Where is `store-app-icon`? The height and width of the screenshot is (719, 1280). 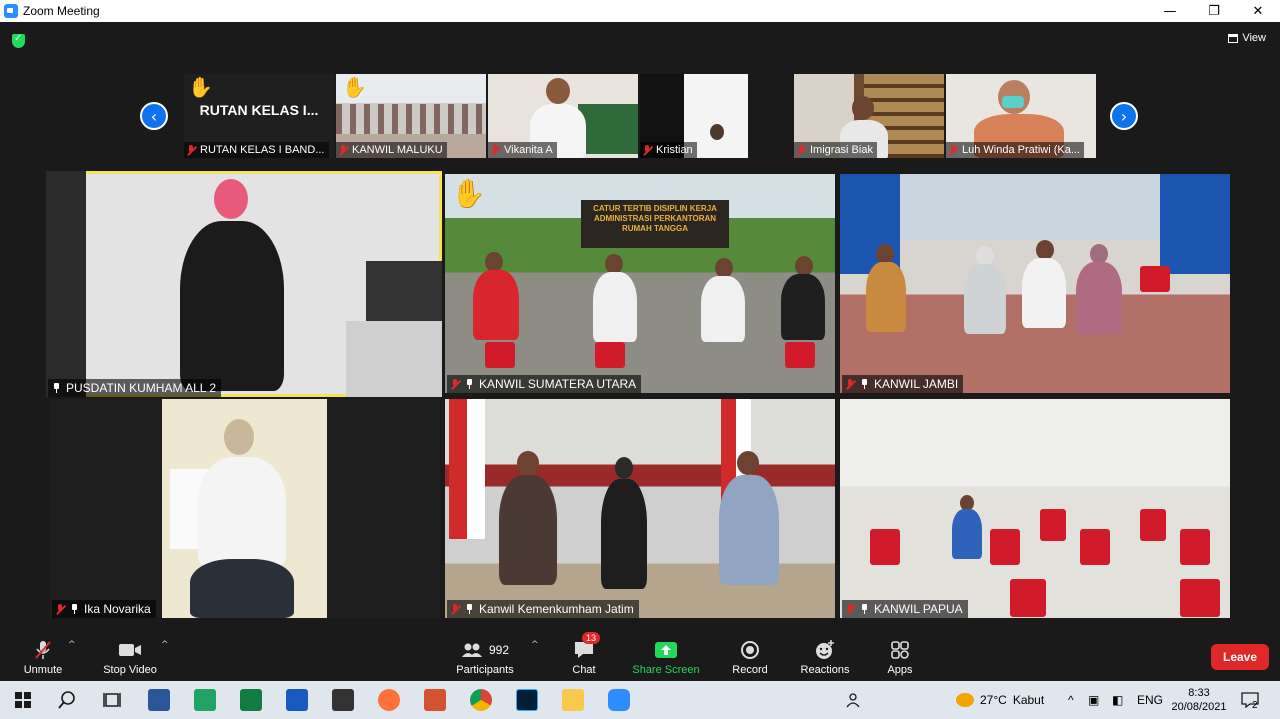 store-app-icon is located at coordinates (343, 700).